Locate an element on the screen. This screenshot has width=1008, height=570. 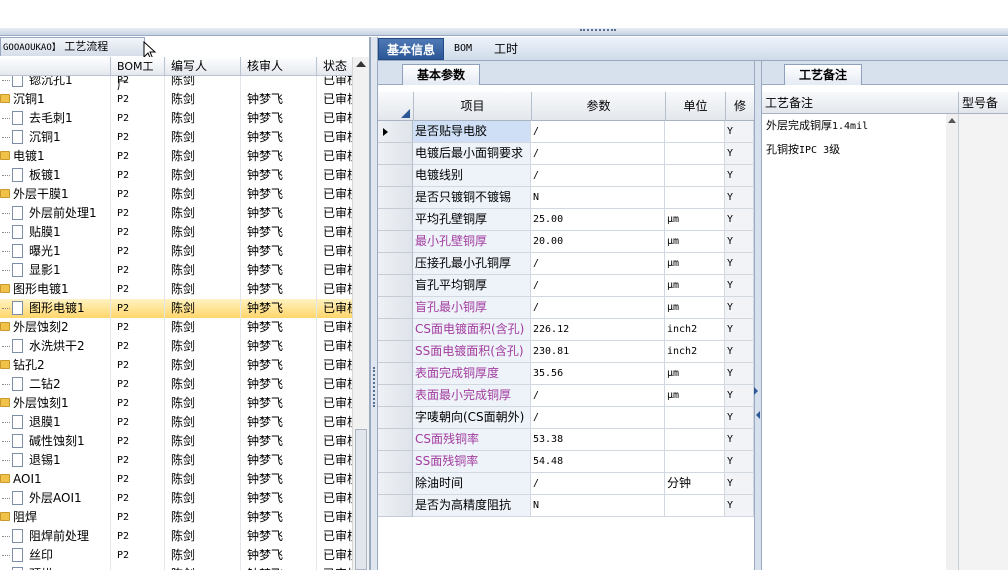
scrollbar-thumb is located at coordinates (361, 499).